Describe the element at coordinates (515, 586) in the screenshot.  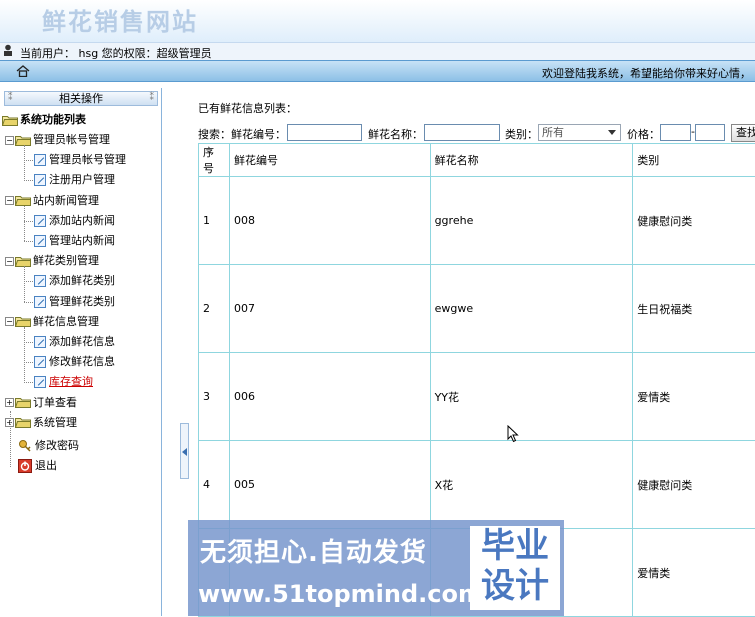
I see `watermark-badge-line2: 设计` at that location.